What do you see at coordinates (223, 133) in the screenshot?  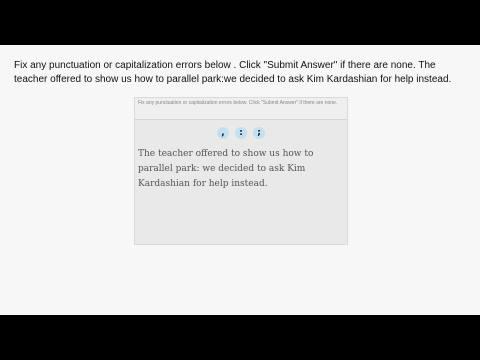 I see `comma-choice-button: ,` at bounding box center [223, 133].